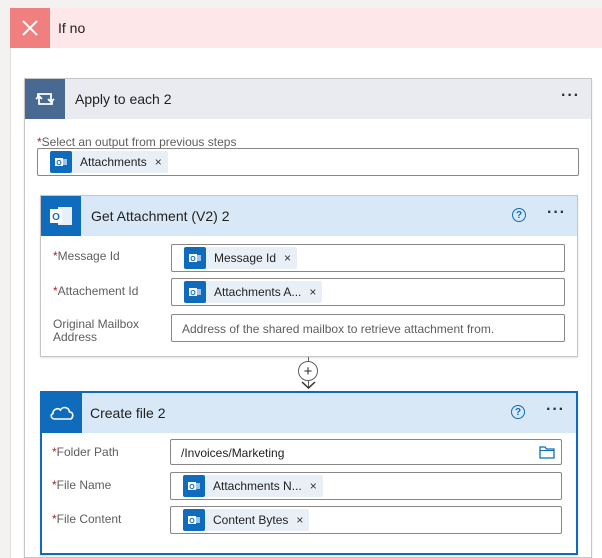  I want to click on apply-to-each-title: Apply to each 2, so click(123, 99).